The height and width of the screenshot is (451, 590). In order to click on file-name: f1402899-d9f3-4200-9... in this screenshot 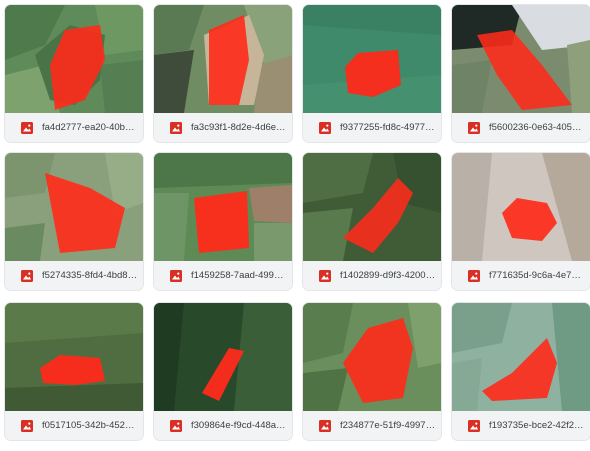, I will do `click(388, 275)`.